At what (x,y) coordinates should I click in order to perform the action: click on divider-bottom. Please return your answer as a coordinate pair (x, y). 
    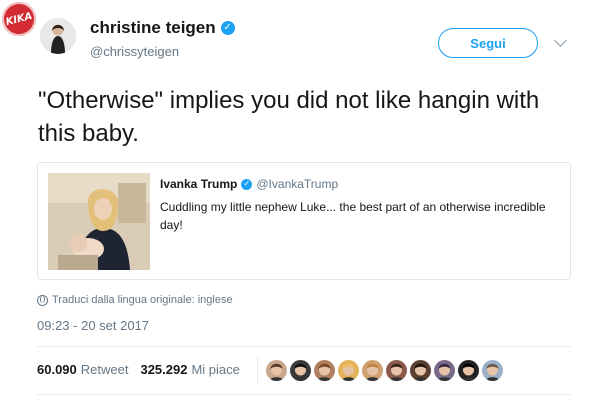
    Looking at the image, I should click on (304, 394).